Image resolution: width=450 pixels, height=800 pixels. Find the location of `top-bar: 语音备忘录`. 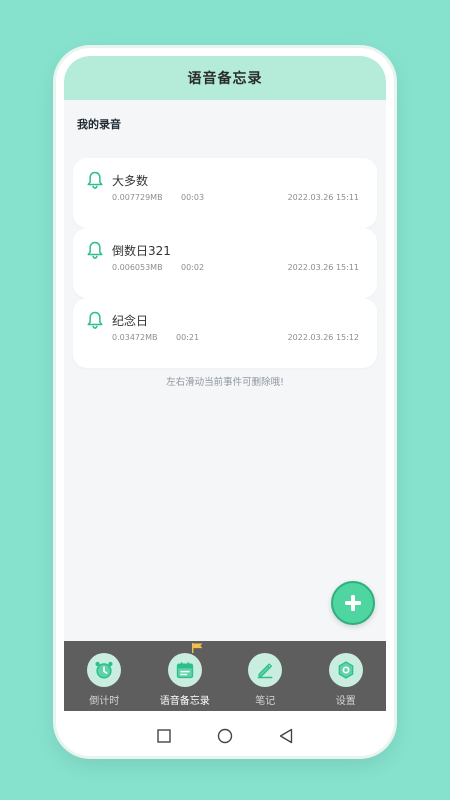

top-bar: 语音备忘录 is located at coordinates (225, 78).